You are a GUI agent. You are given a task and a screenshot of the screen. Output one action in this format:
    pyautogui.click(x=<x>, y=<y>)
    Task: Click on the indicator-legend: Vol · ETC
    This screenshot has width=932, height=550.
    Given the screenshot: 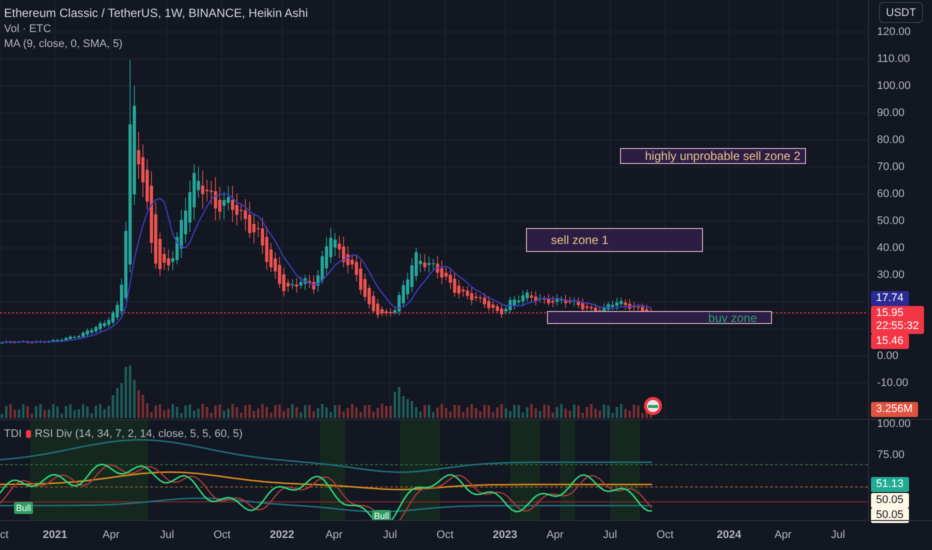 What is the action you would take?
    pyautogui.click(x=156, y=29)
    